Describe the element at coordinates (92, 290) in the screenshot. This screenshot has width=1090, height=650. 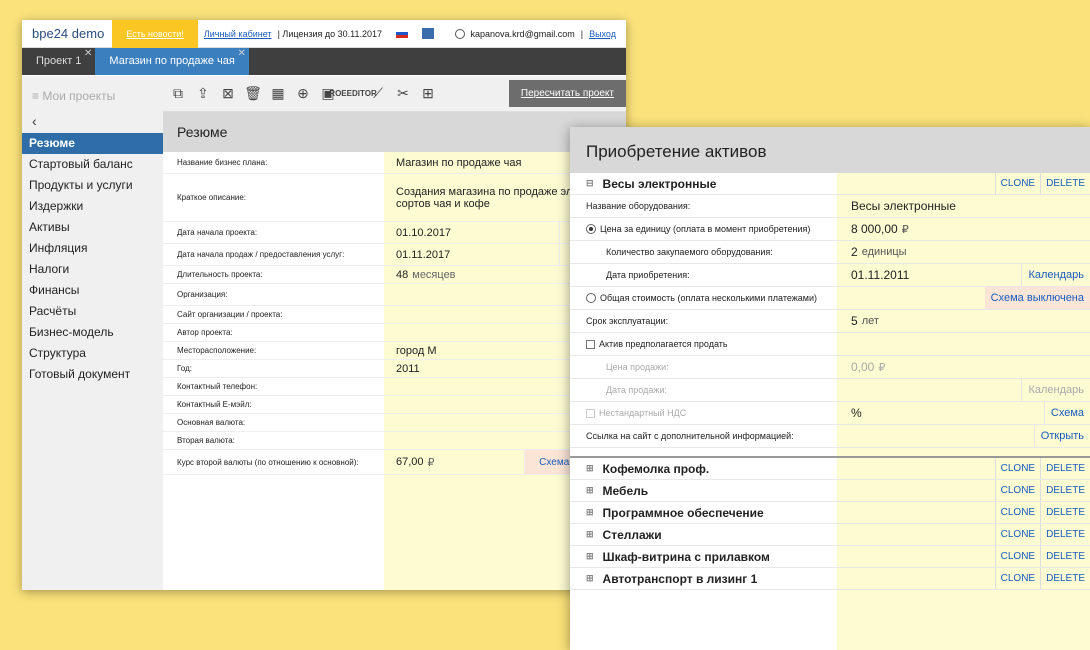
I see `sidebar-item: Финансы` at that location.